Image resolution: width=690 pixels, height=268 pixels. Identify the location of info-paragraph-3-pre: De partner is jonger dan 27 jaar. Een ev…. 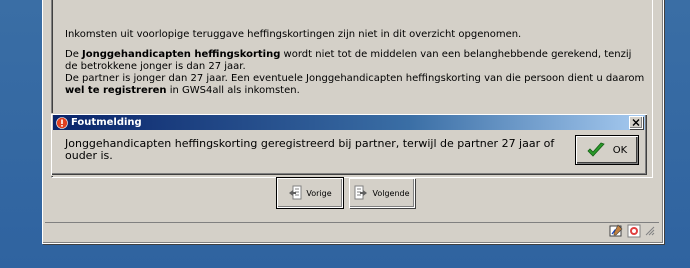
(355, 78).